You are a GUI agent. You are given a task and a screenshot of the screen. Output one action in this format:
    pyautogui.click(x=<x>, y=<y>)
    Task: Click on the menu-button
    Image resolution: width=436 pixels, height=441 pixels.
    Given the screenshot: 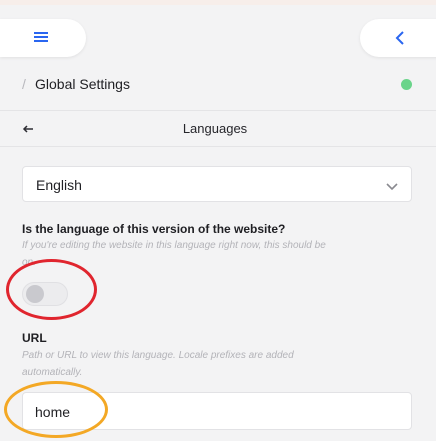 What is the action you would take?
    pyautogui.click(x=43, y=38)
    